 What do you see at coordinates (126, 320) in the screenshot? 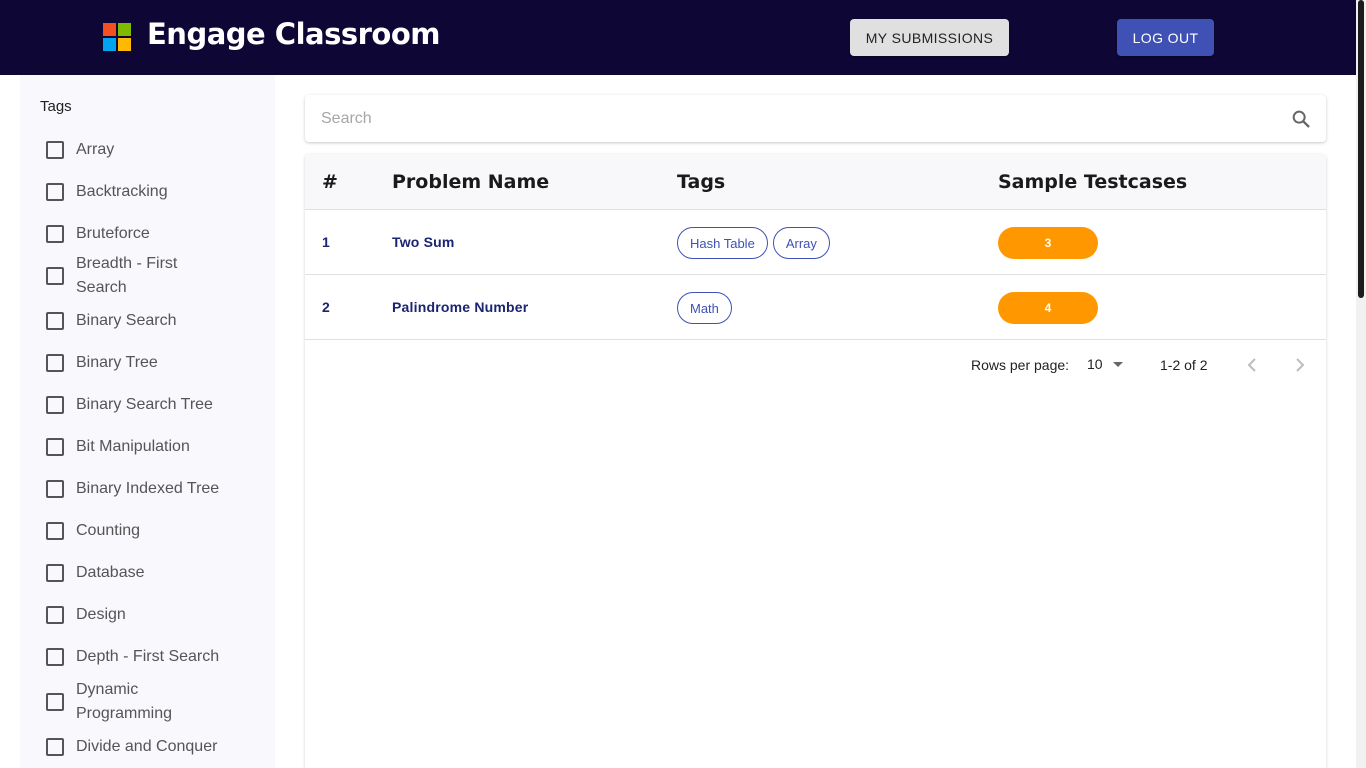
I see `tag-filter-label: Binary Search` at bounding box center [126, 320].